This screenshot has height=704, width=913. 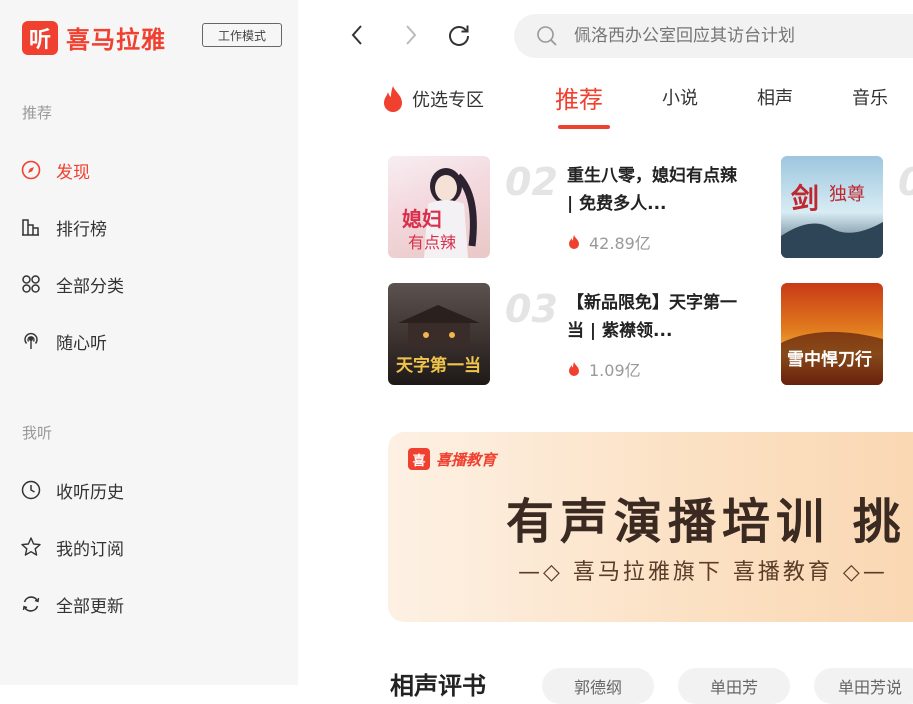 I want to click on tab-crosstalk: 相声, so click(x=775, y=97).